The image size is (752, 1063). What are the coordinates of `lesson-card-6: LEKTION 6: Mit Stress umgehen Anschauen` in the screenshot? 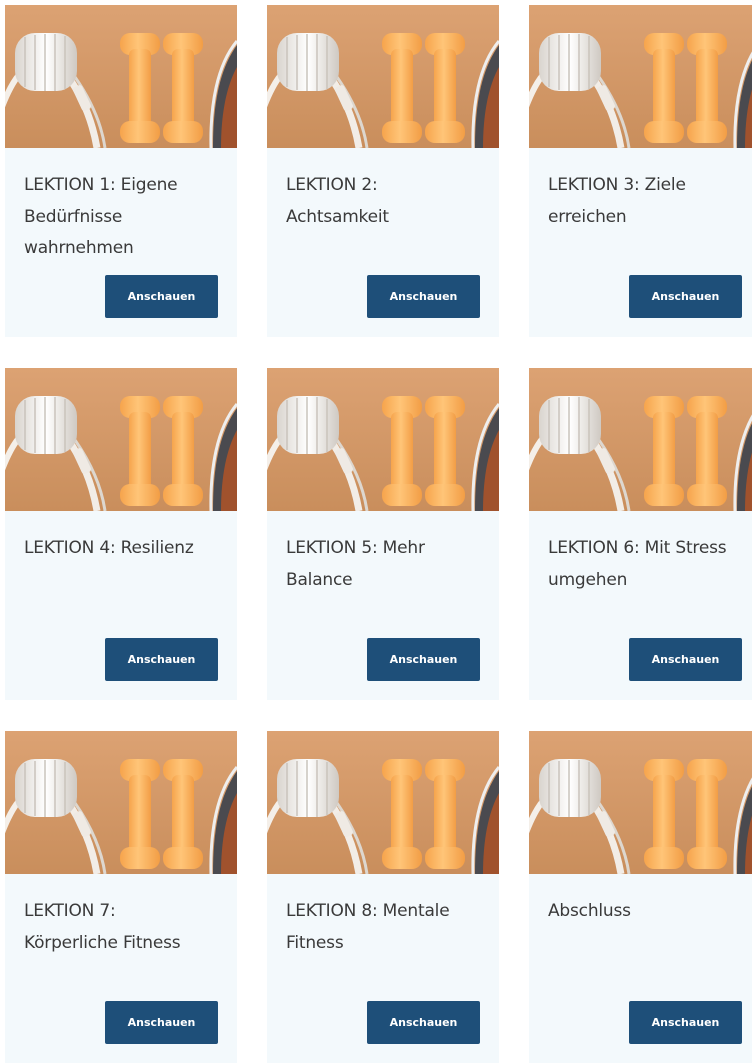 It's located at (640, 534).